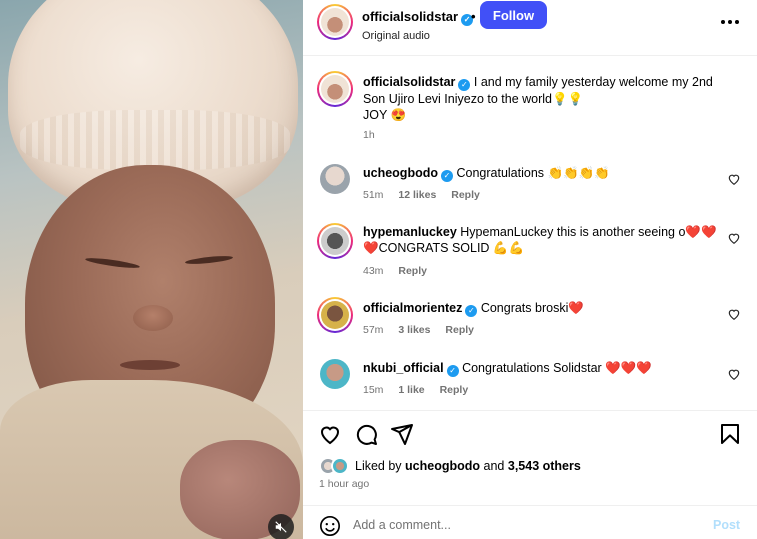  Describe the element at coordinates (335, 22) in the screenshot. I see `author-avatar` at that location.